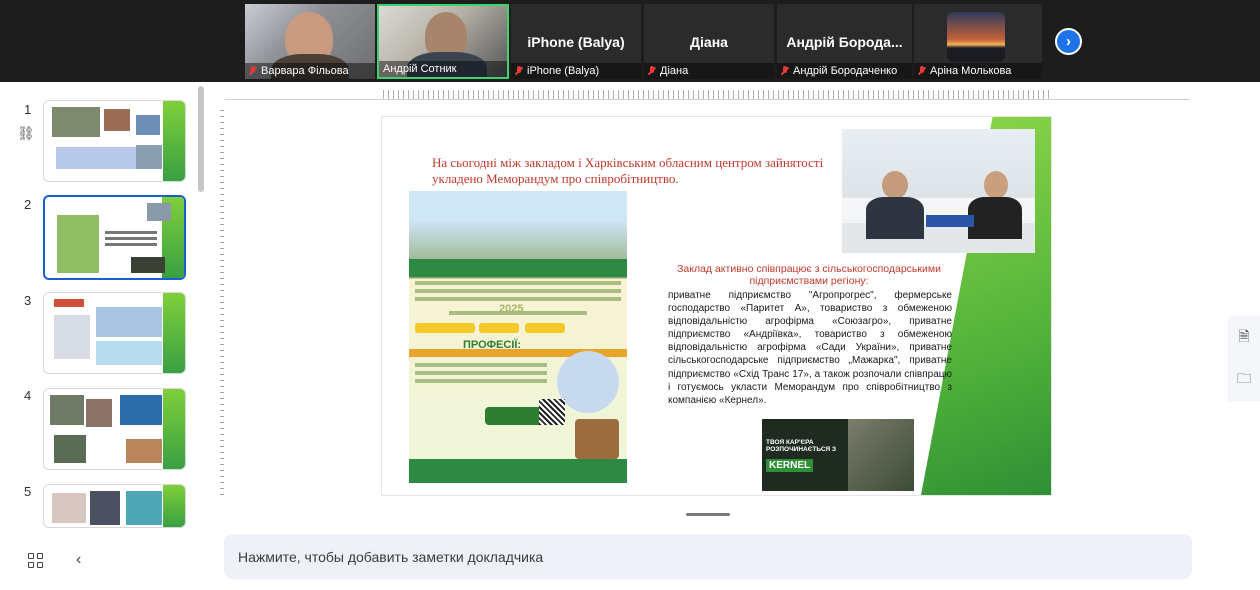  I want to click on slide-number: 2, so click(28, 204).